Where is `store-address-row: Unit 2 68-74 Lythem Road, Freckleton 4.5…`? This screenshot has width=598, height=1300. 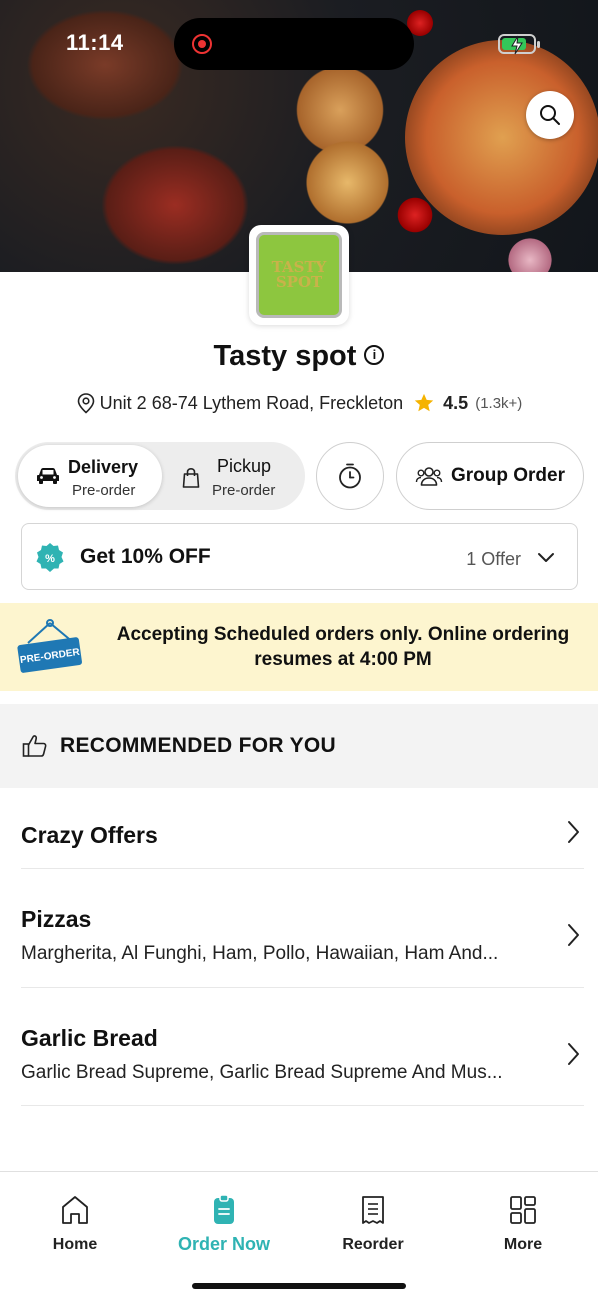 store-address-row: Unit 2 68-74 Lythem Road, Freckleton 4.5… is located at coordinates (299, 403).